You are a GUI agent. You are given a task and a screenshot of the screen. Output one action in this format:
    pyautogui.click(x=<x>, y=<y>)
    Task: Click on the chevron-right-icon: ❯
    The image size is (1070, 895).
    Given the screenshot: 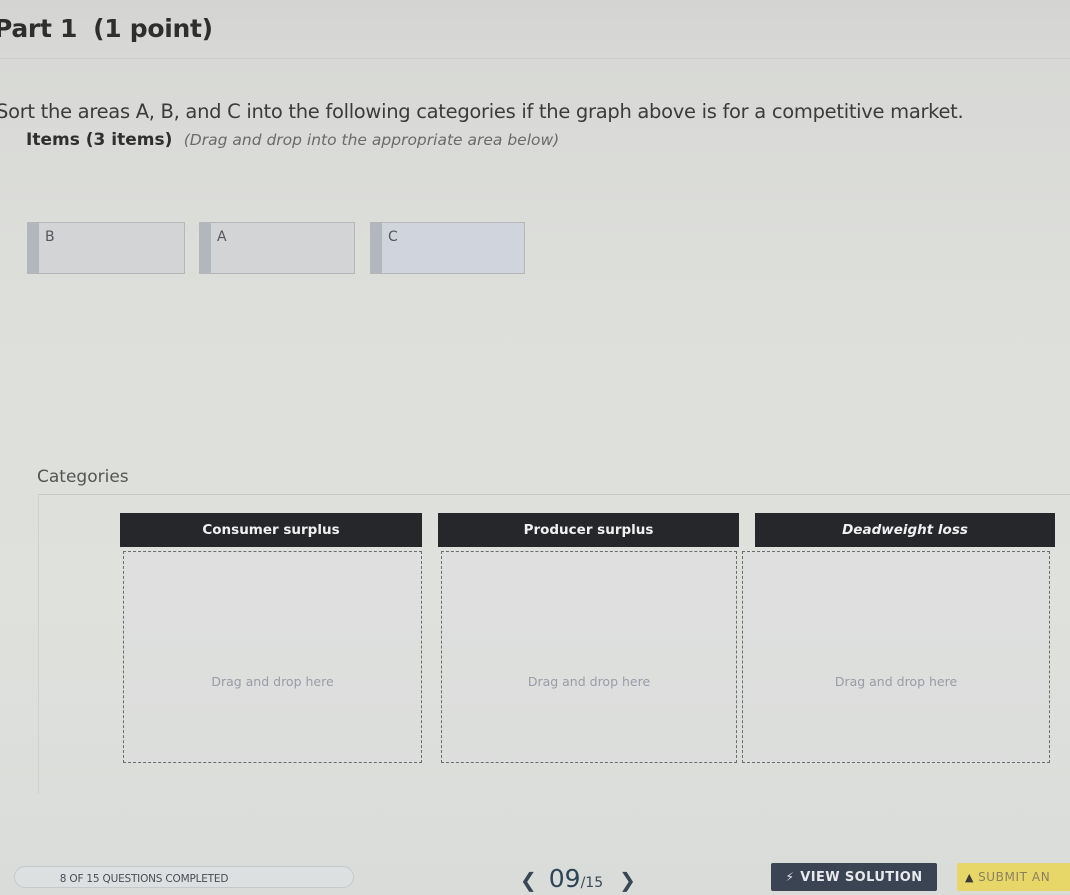 What is the action you would take?
    pyautogui.click(x=627, y=880)
    